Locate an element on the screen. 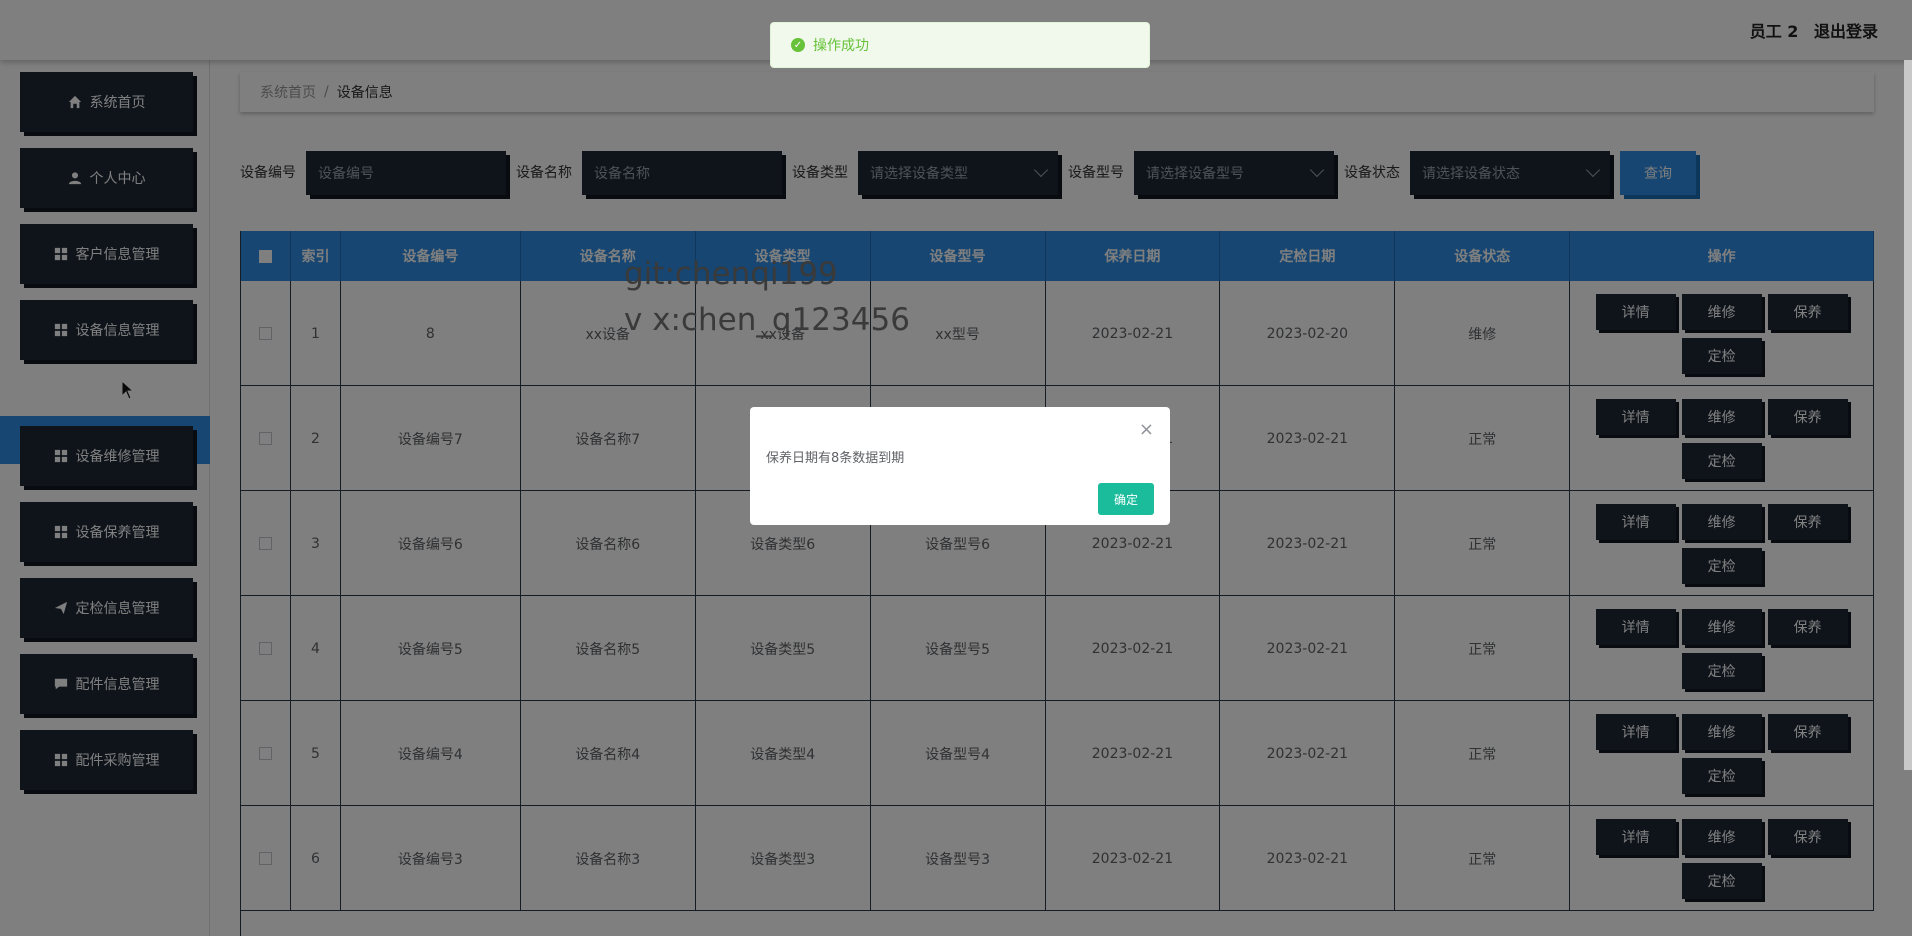  check-circle-icon: ✓ is located at coordinates (798, 45).